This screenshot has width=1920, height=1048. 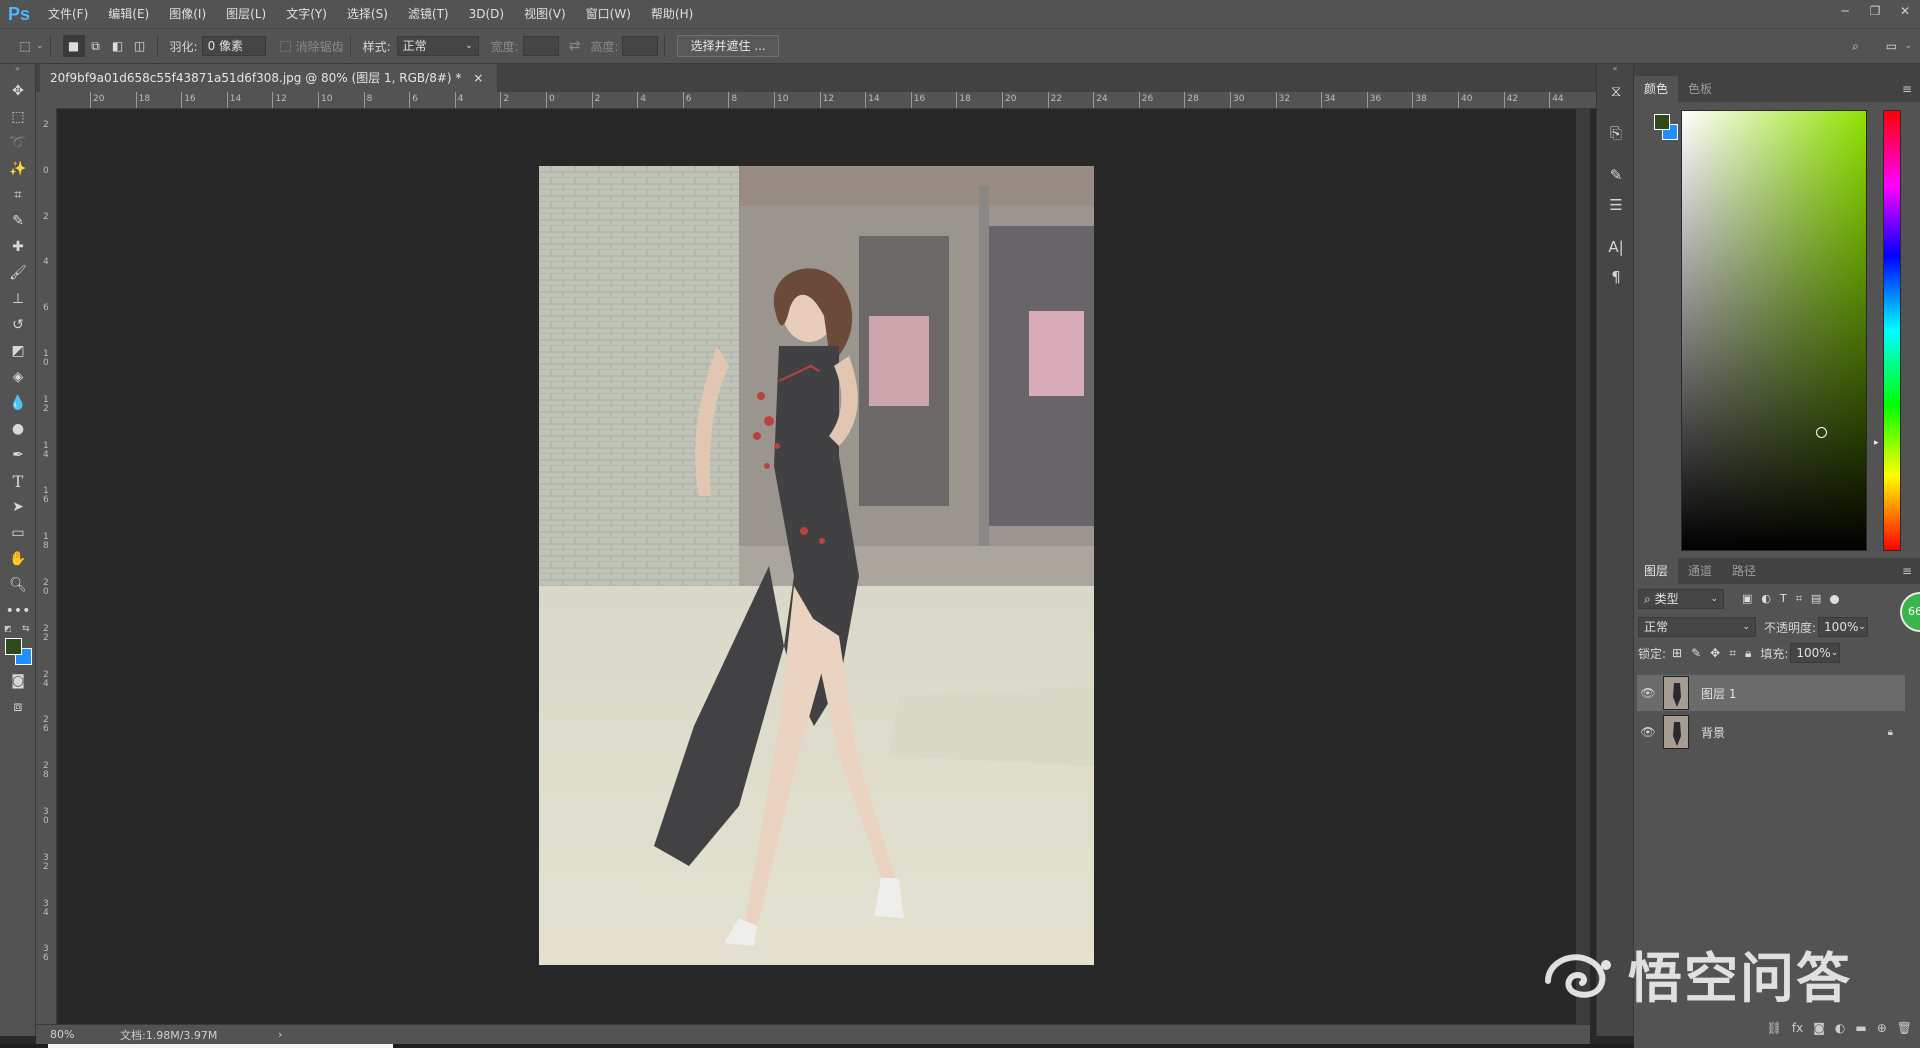 I want to click on paragraph-panel-icon: ¶, so click(x=1616, y=277).